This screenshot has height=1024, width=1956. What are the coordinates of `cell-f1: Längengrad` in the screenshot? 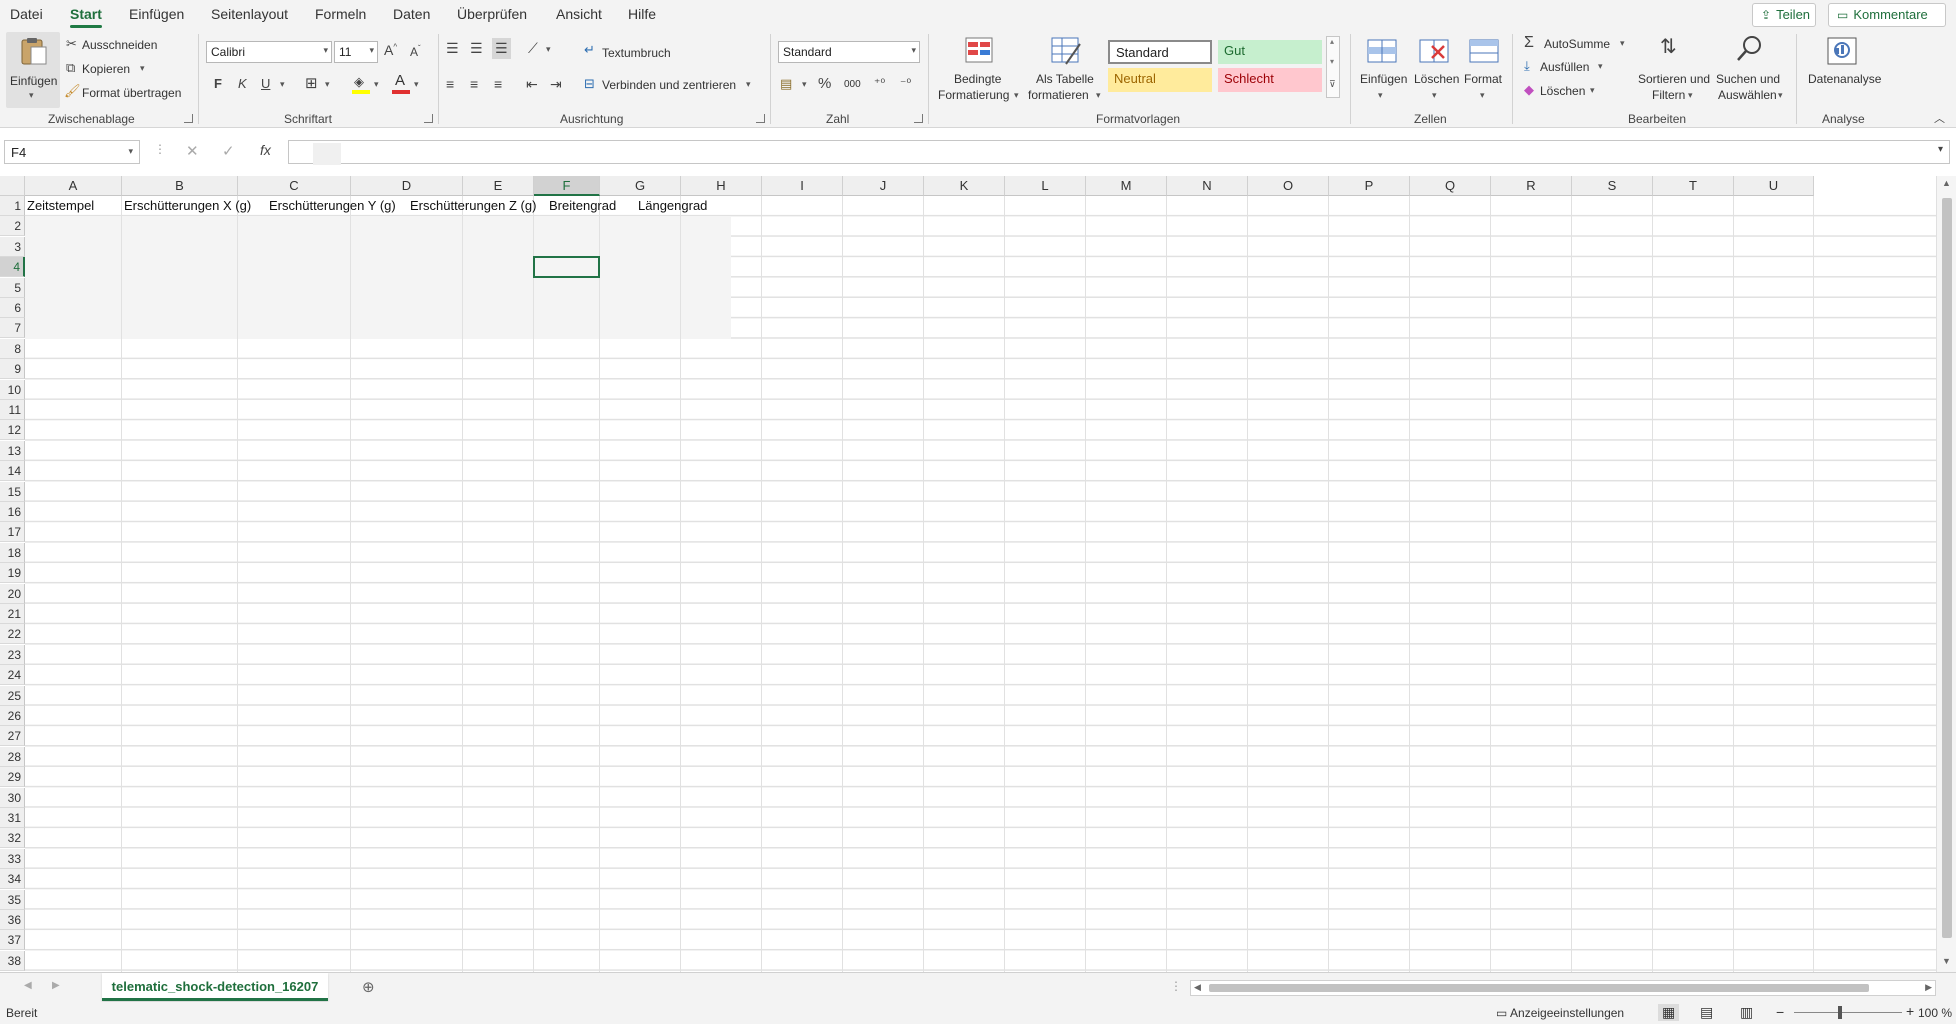 It's located at (672, 205).